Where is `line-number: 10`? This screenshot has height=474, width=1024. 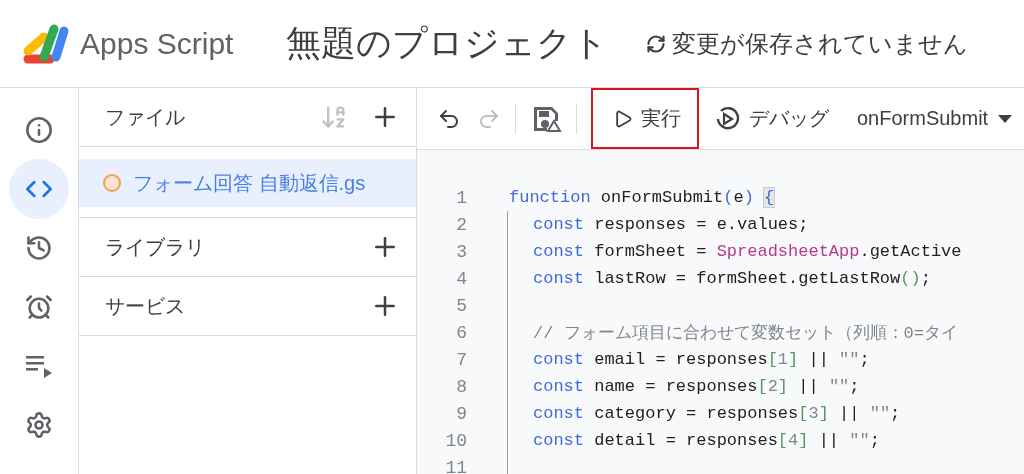
line-number: 10 is located at coordinates (455, 440).